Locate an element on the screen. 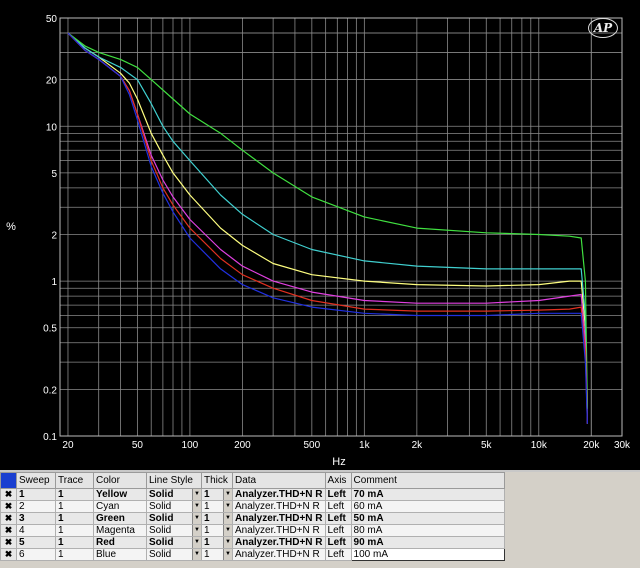  header-axis: Axis is located at coordinates (338, 480).